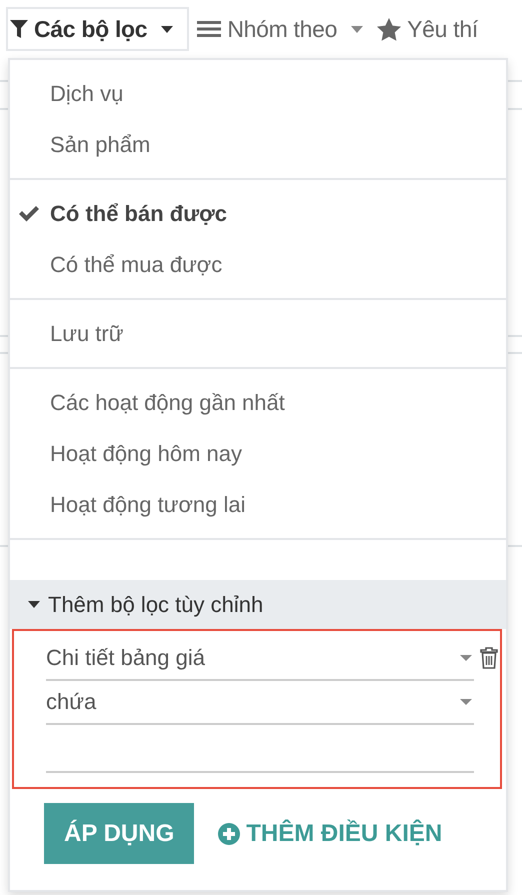 Image resolution: width=522 pixels, height=895 pixels. What do you see at coordinates (258, 453) in the screenshot?
I see `filter-option: Hoạt động hôm nay` at bounding box center [258, 453].